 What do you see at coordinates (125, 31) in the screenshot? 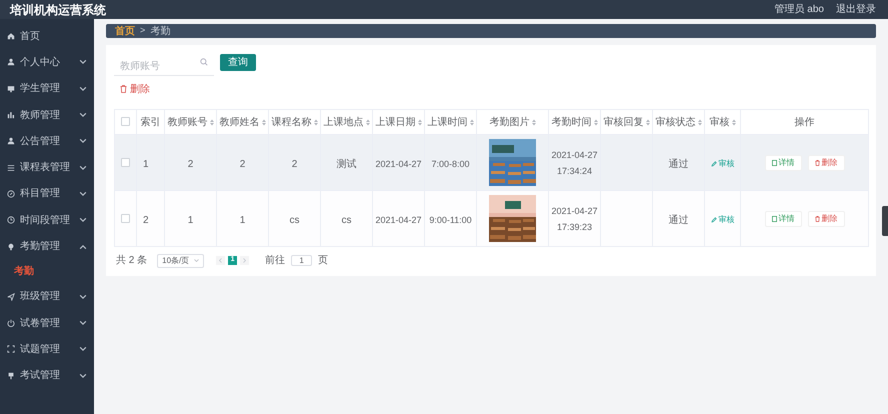
I see `breadcrumb-link: 首页` at bounding box center [125, 31].